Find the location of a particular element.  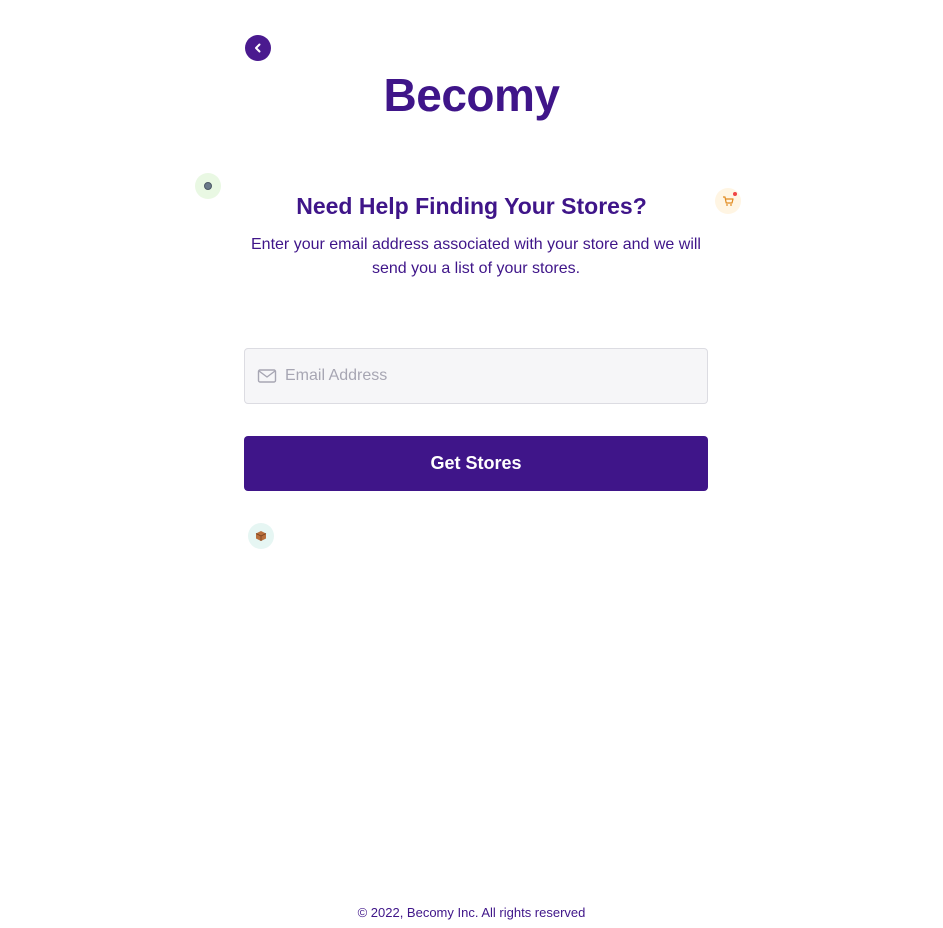

back-button is located at coordinates (258, 48).